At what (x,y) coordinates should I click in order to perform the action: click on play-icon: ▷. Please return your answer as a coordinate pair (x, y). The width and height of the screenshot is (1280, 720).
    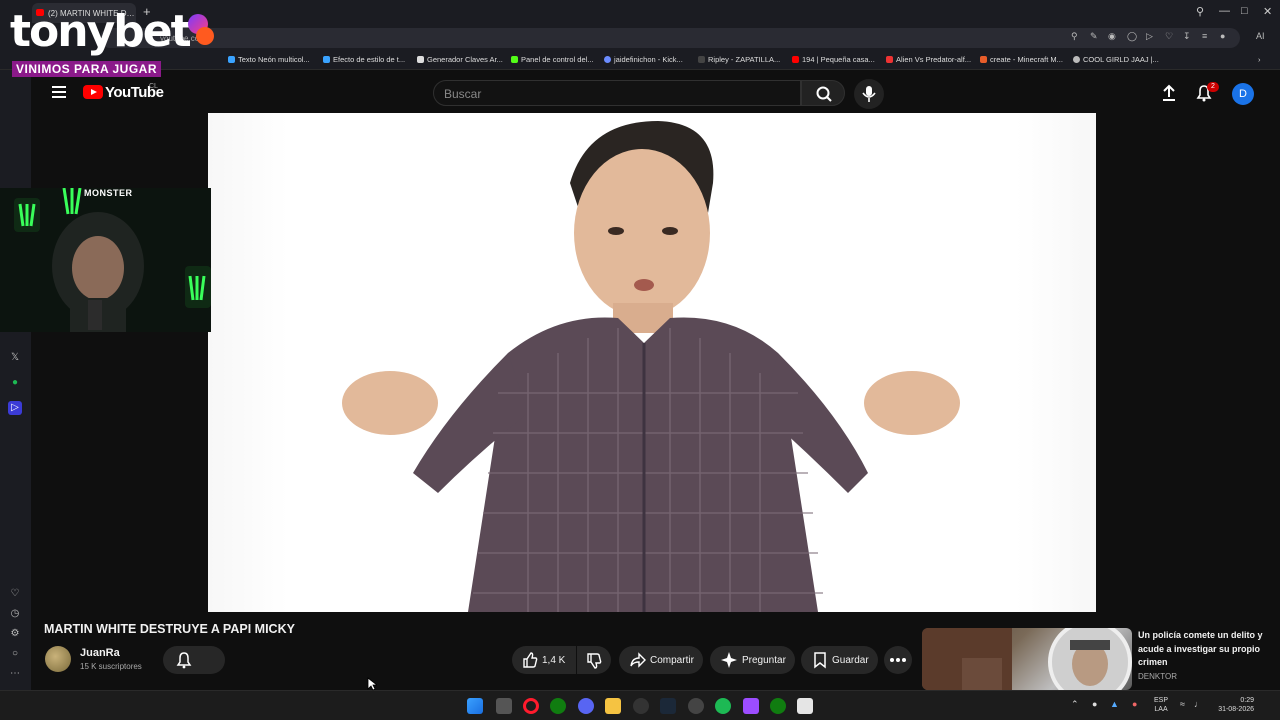
    Looking at the image, I should click on (1149, 36).